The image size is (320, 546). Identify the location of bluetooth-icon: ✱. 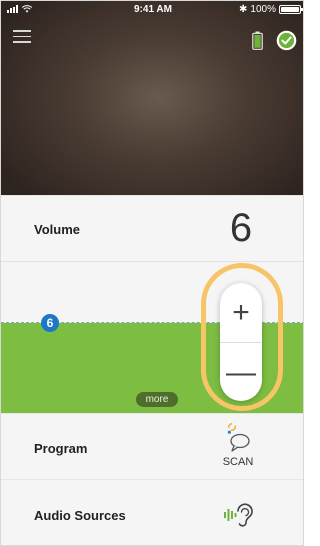
(243, 9).